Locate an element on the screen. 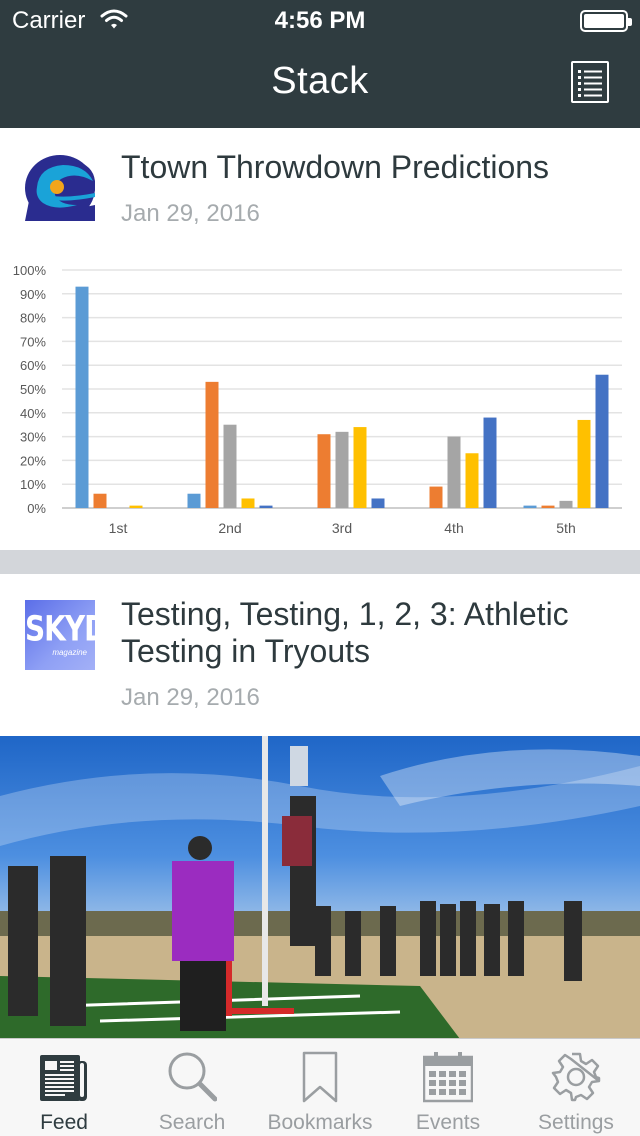  tab-search: Search is located at coordinates (192, 1087).